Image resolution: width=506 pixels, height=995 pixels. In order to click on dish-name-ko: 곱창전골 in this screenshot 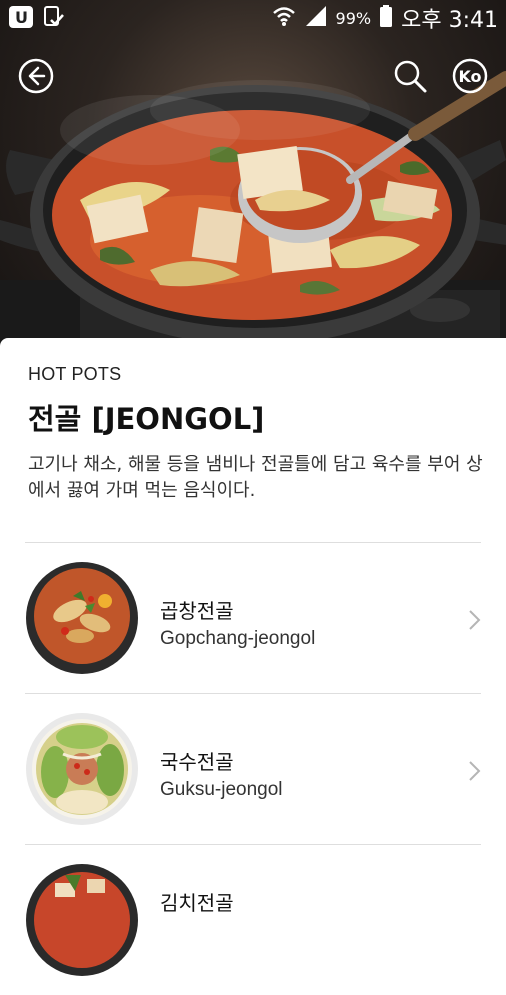, I will do `click(197, 611)`.